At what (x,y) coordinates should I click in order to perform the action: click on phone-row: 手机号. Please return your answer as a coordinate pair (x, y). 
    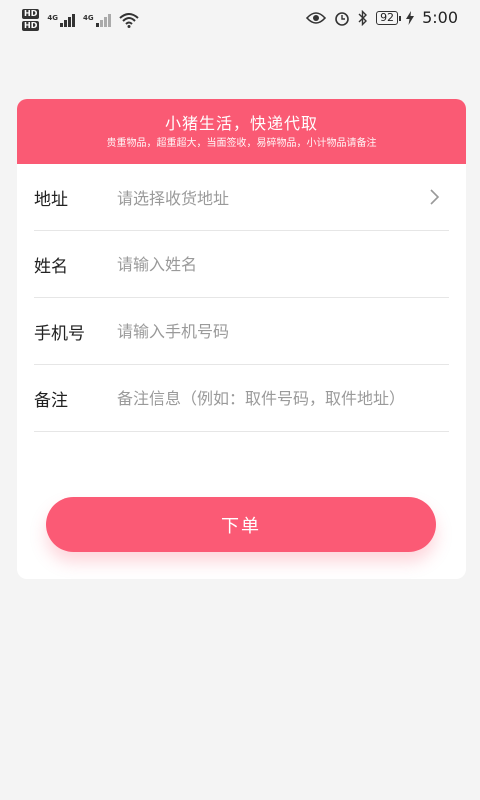
    Looking at the image, I should click on (241, 331).